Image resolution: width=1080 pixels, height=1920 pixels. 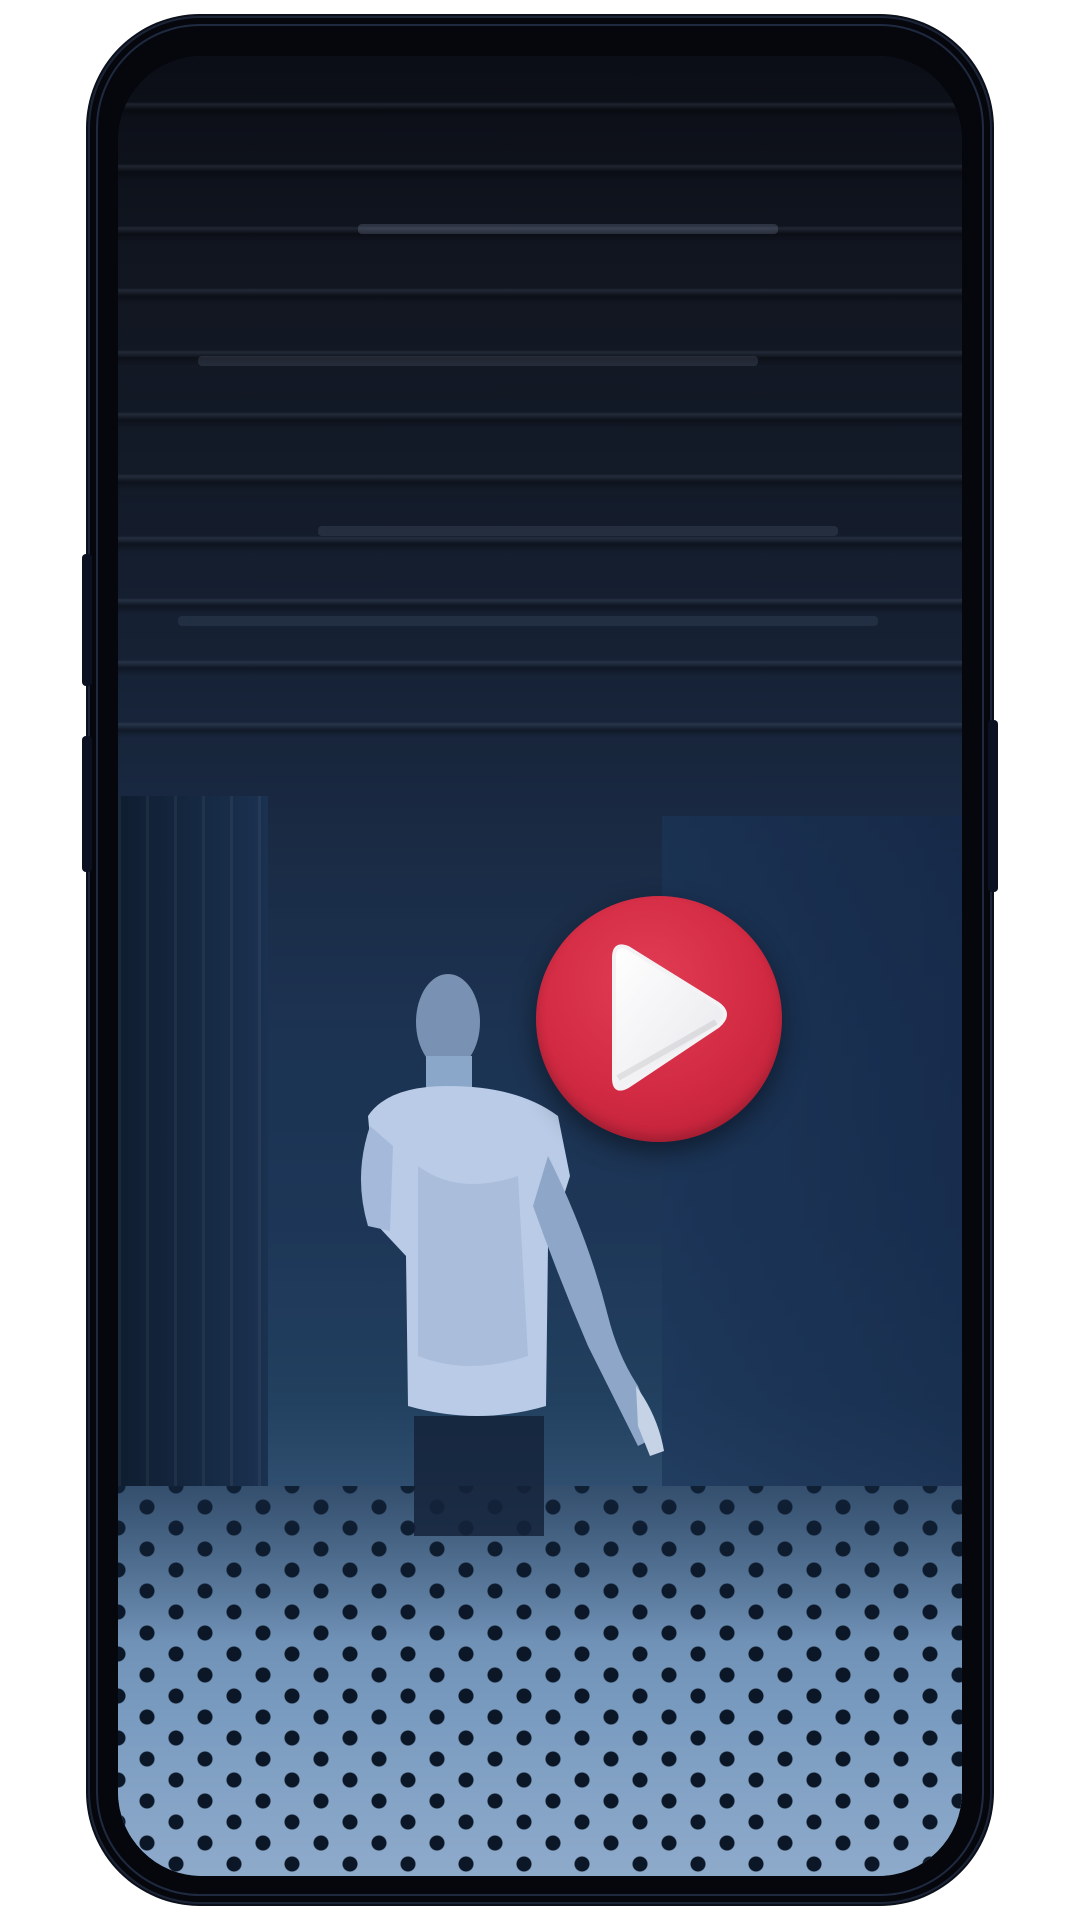 I want to click on play-button, so click(x=659, y=1019).